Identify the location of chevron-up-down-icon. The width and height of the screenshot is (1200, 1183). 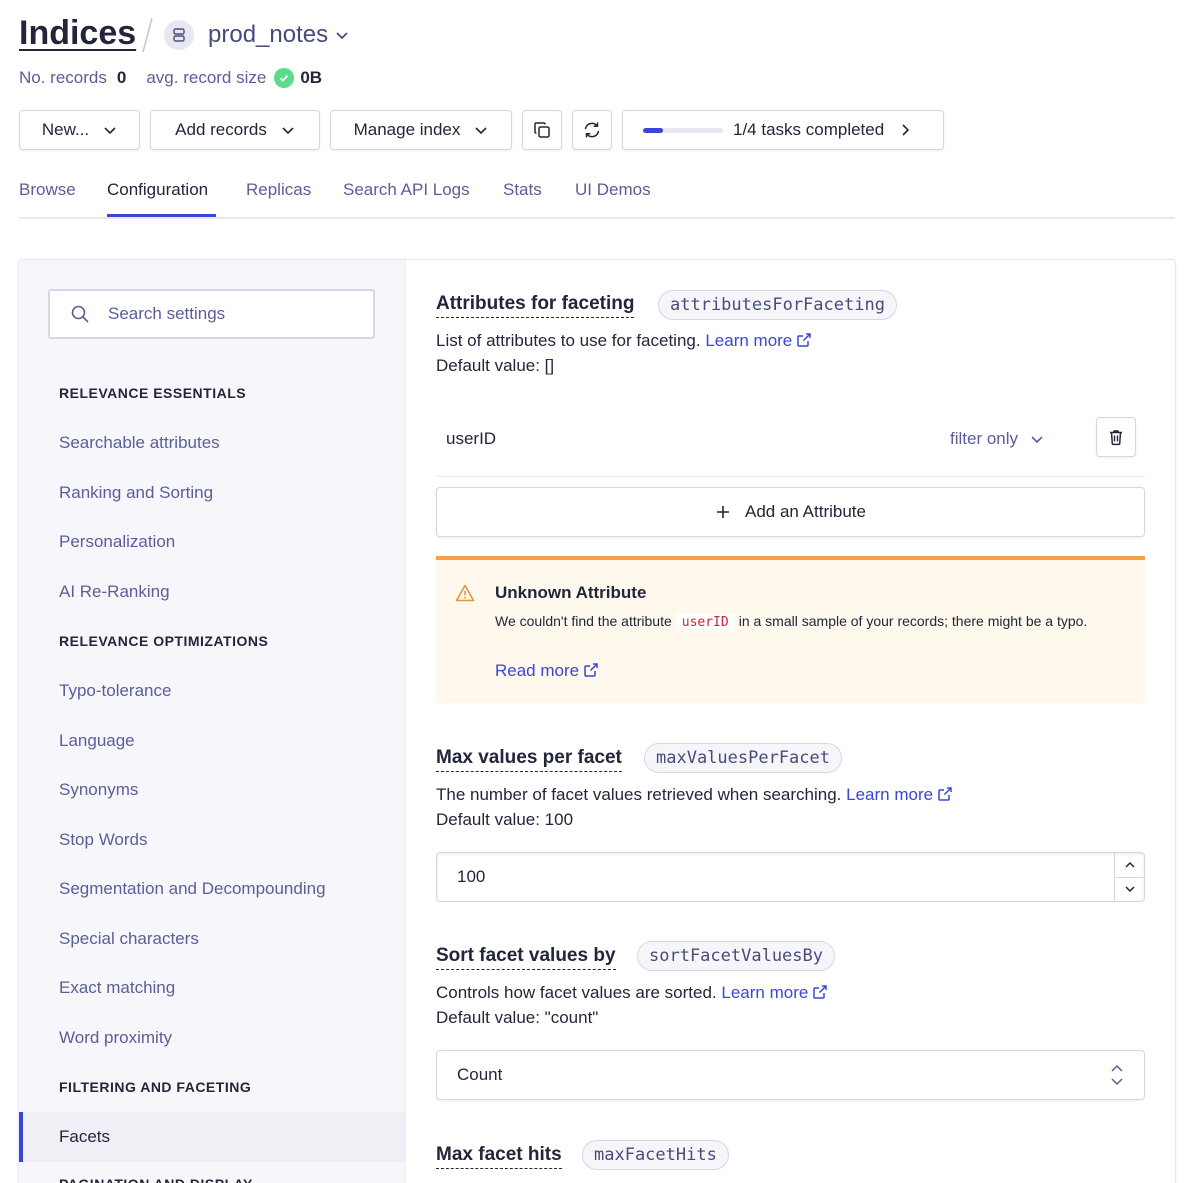
(1117, 1075).